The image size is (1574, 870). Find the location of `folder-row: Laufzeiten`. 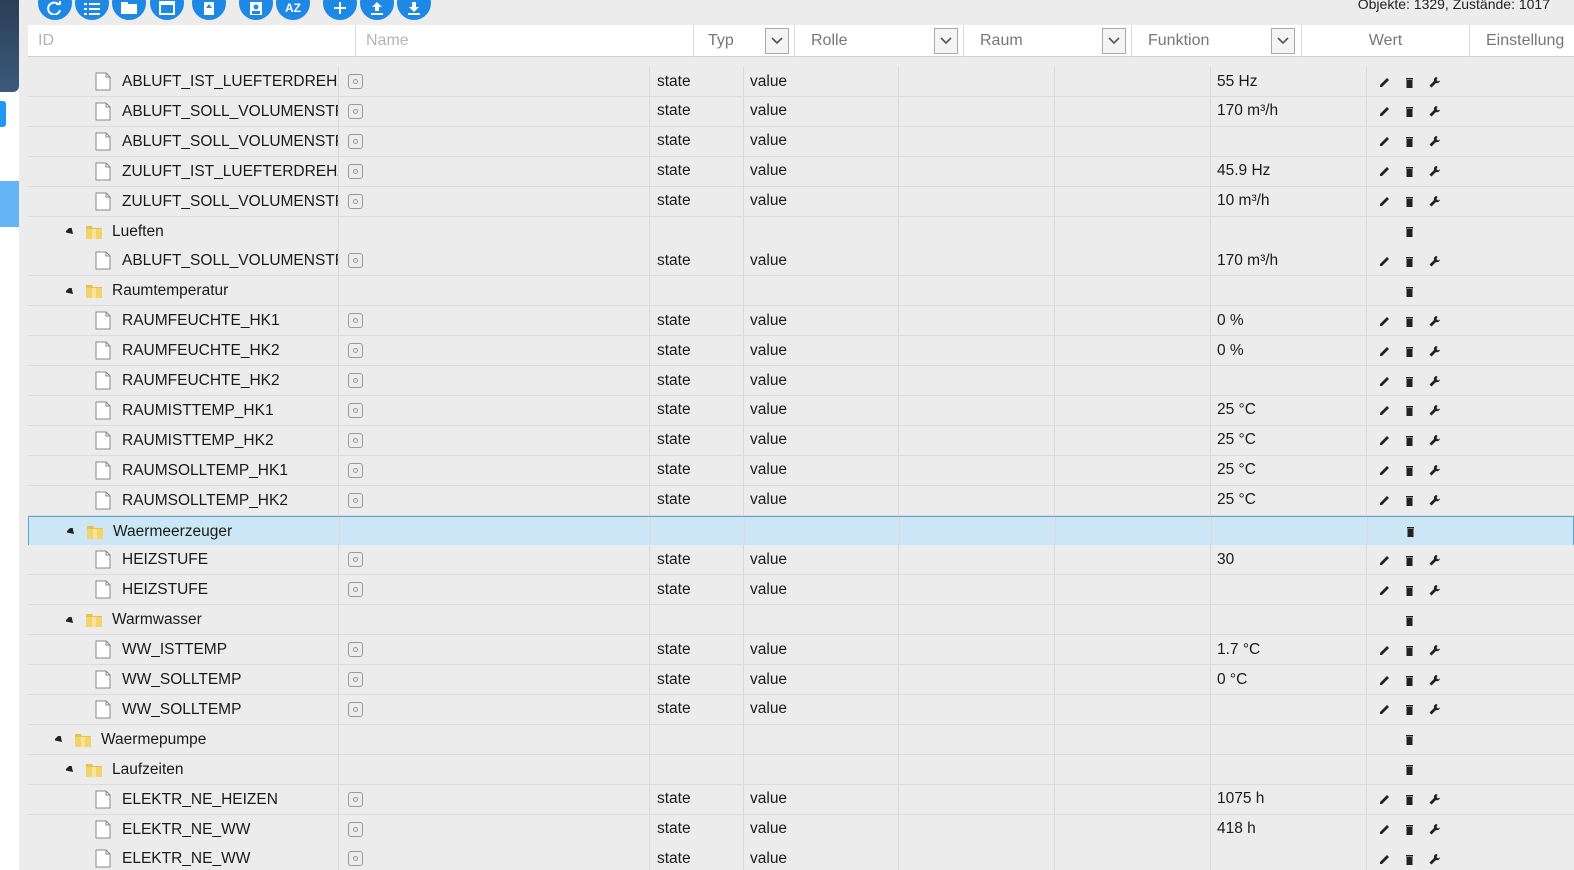

folder-row: Laufzeiten is located at coordinates (801, 769).